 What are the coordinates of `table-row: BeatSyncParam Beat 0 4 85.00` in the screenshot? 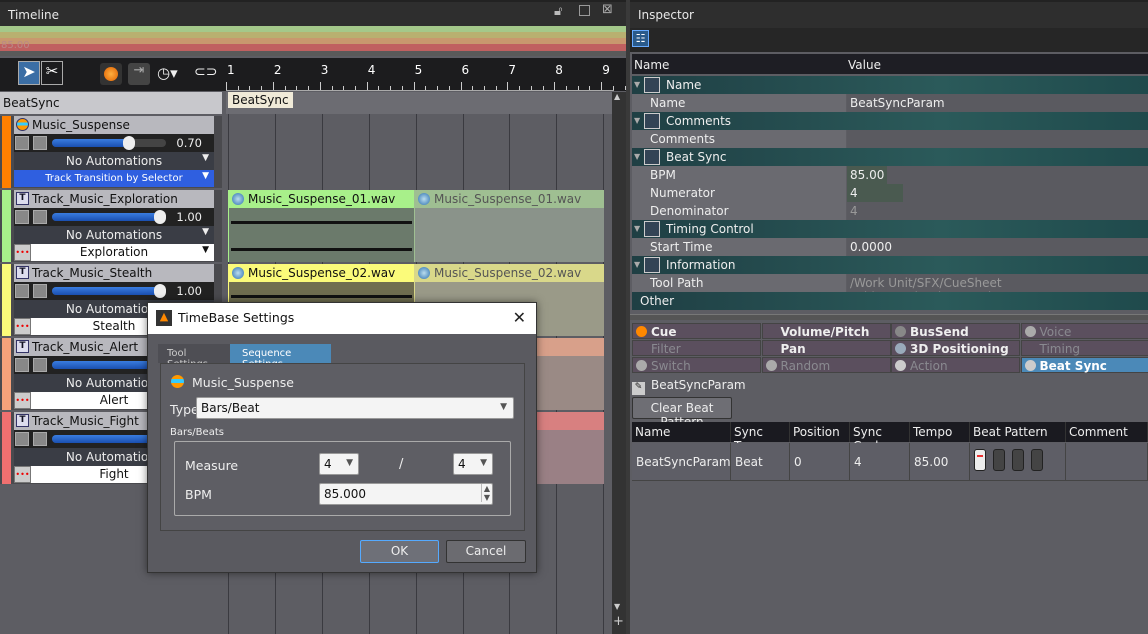 It's located at (890, 462).